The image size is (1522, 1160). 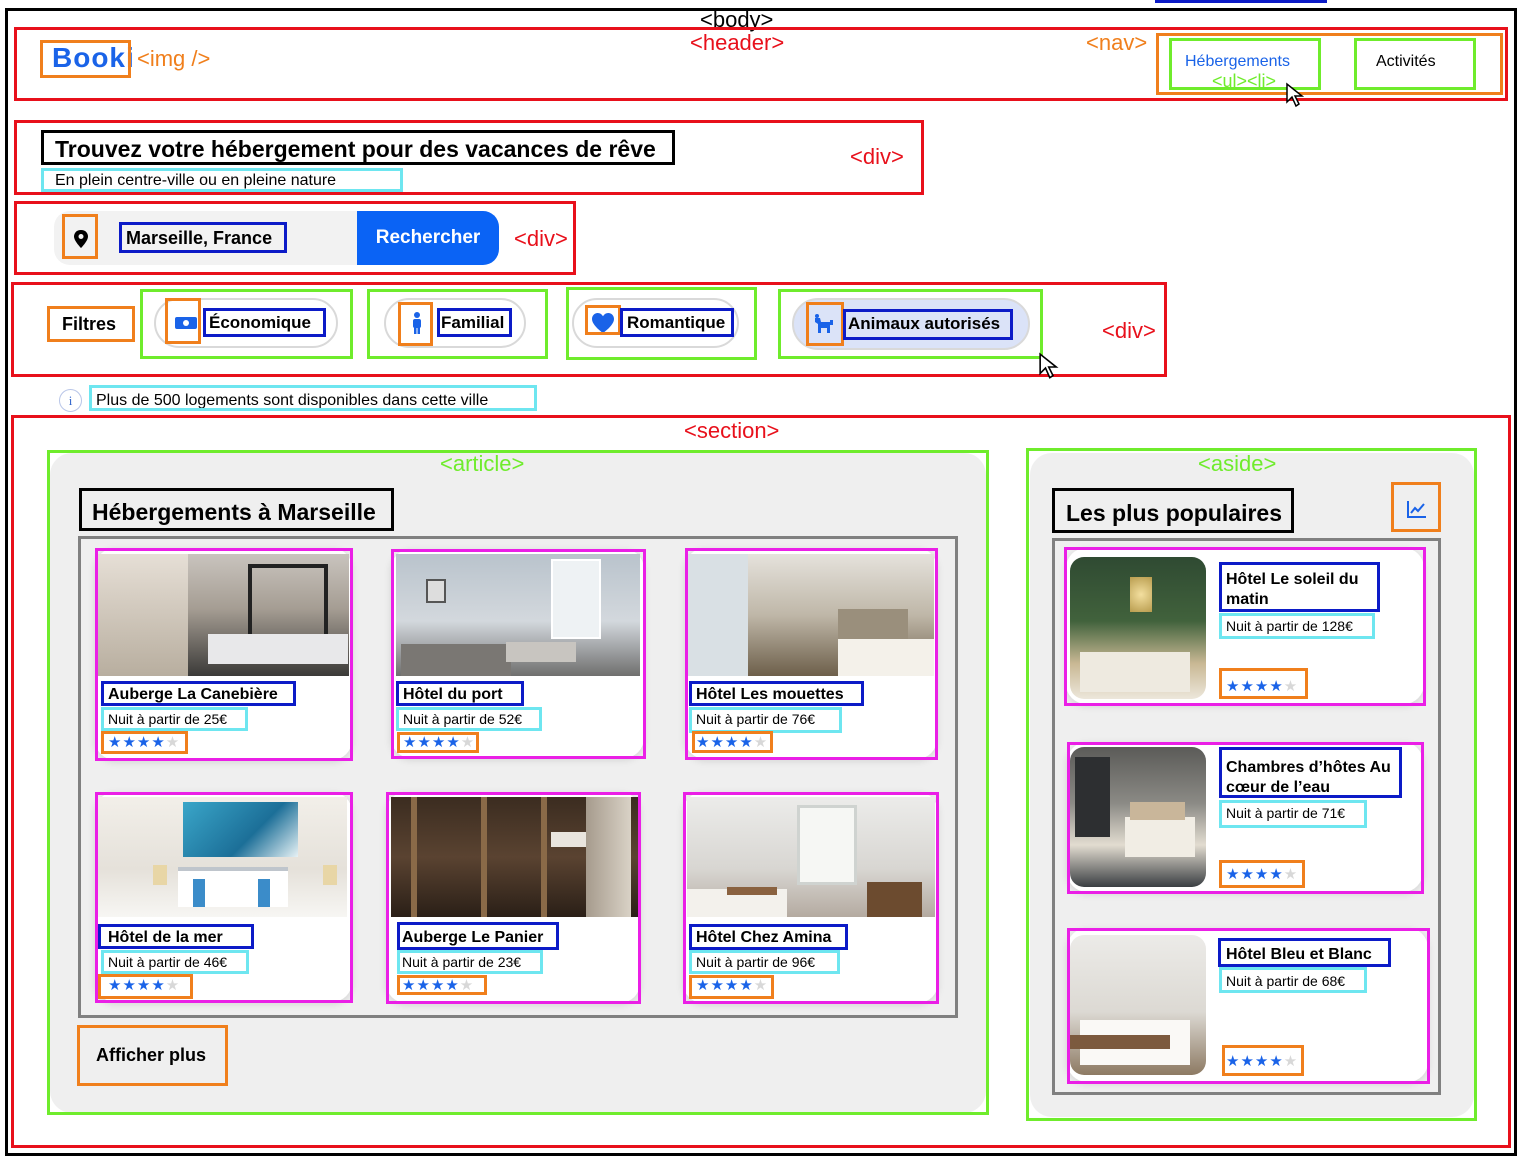 What do you see at coordinates (811, 615) in the screenshot?
I see `hotel-photo-modern-room` at bounding box center [811, 615].